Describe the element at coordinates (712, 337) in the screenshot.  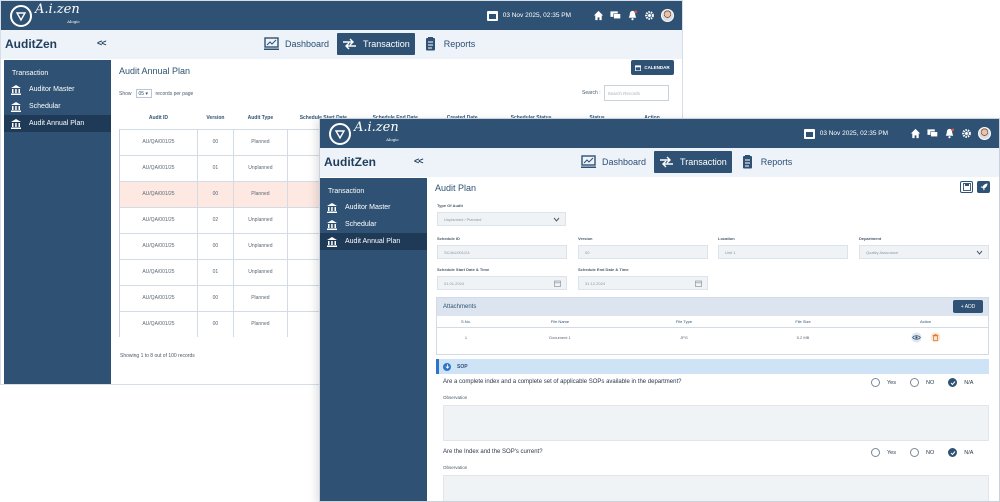
I see `attachment-row: 1 Document 1 JPG 5.2 MB` at that location.